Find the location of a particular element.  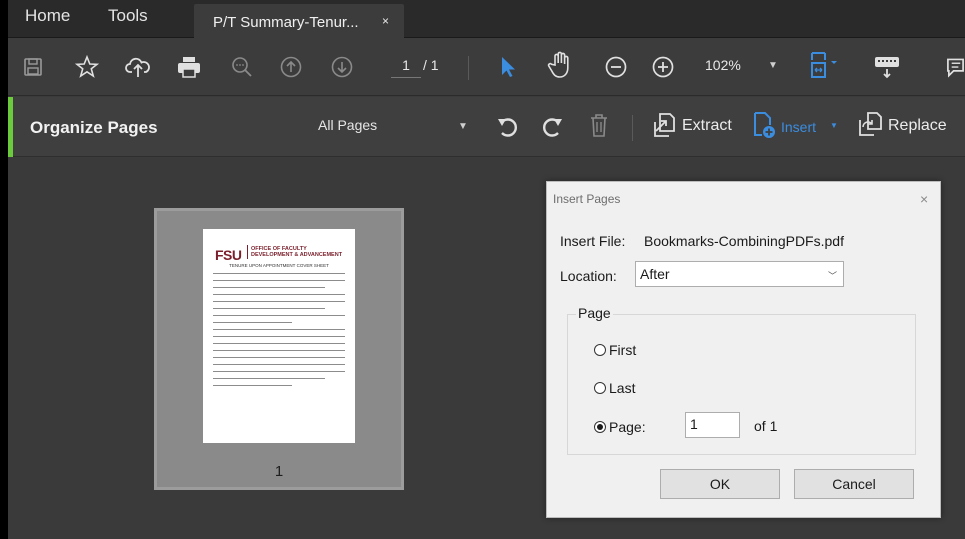

organize-pages-title: Organize Pages is located at coordinates (94, 127).